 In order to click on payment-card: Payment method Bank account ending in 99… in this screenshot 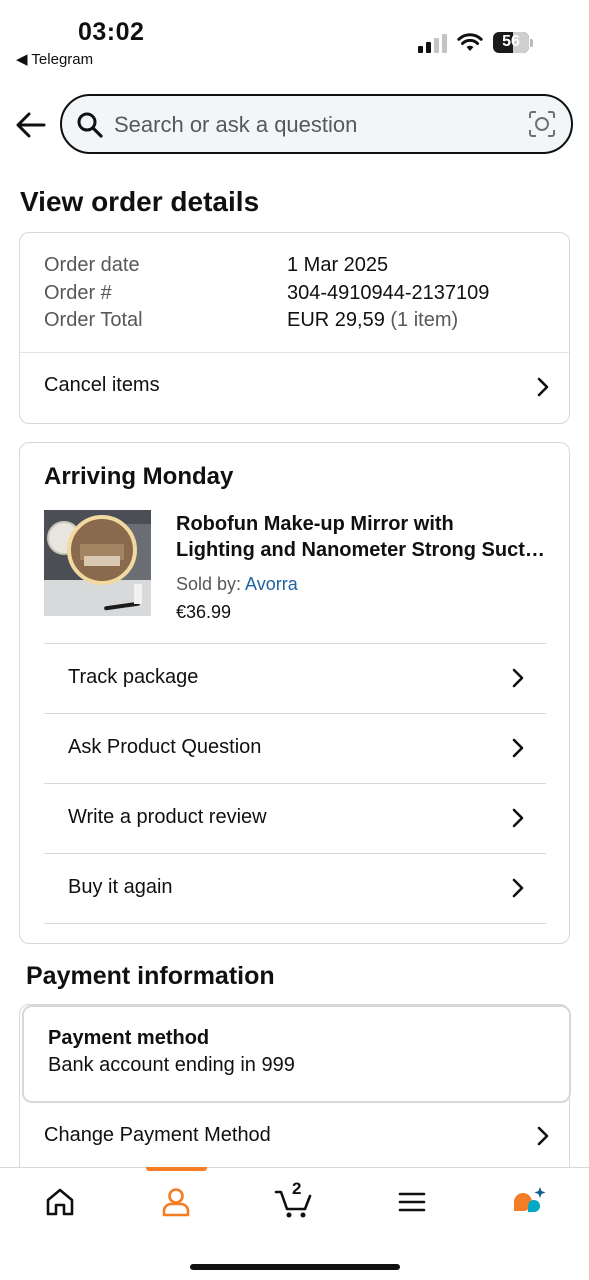, I will do `click(295, 1091)`.